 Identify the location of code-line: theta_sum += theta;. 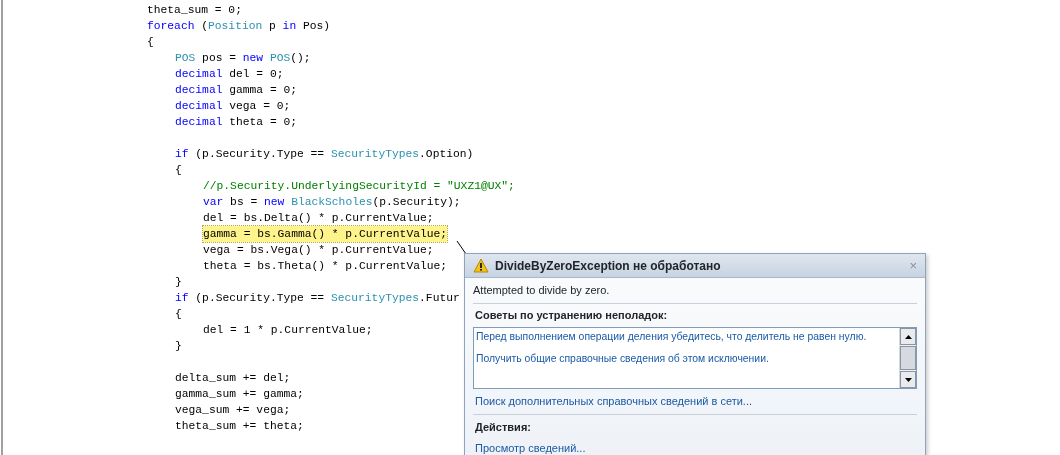
(239, 426).